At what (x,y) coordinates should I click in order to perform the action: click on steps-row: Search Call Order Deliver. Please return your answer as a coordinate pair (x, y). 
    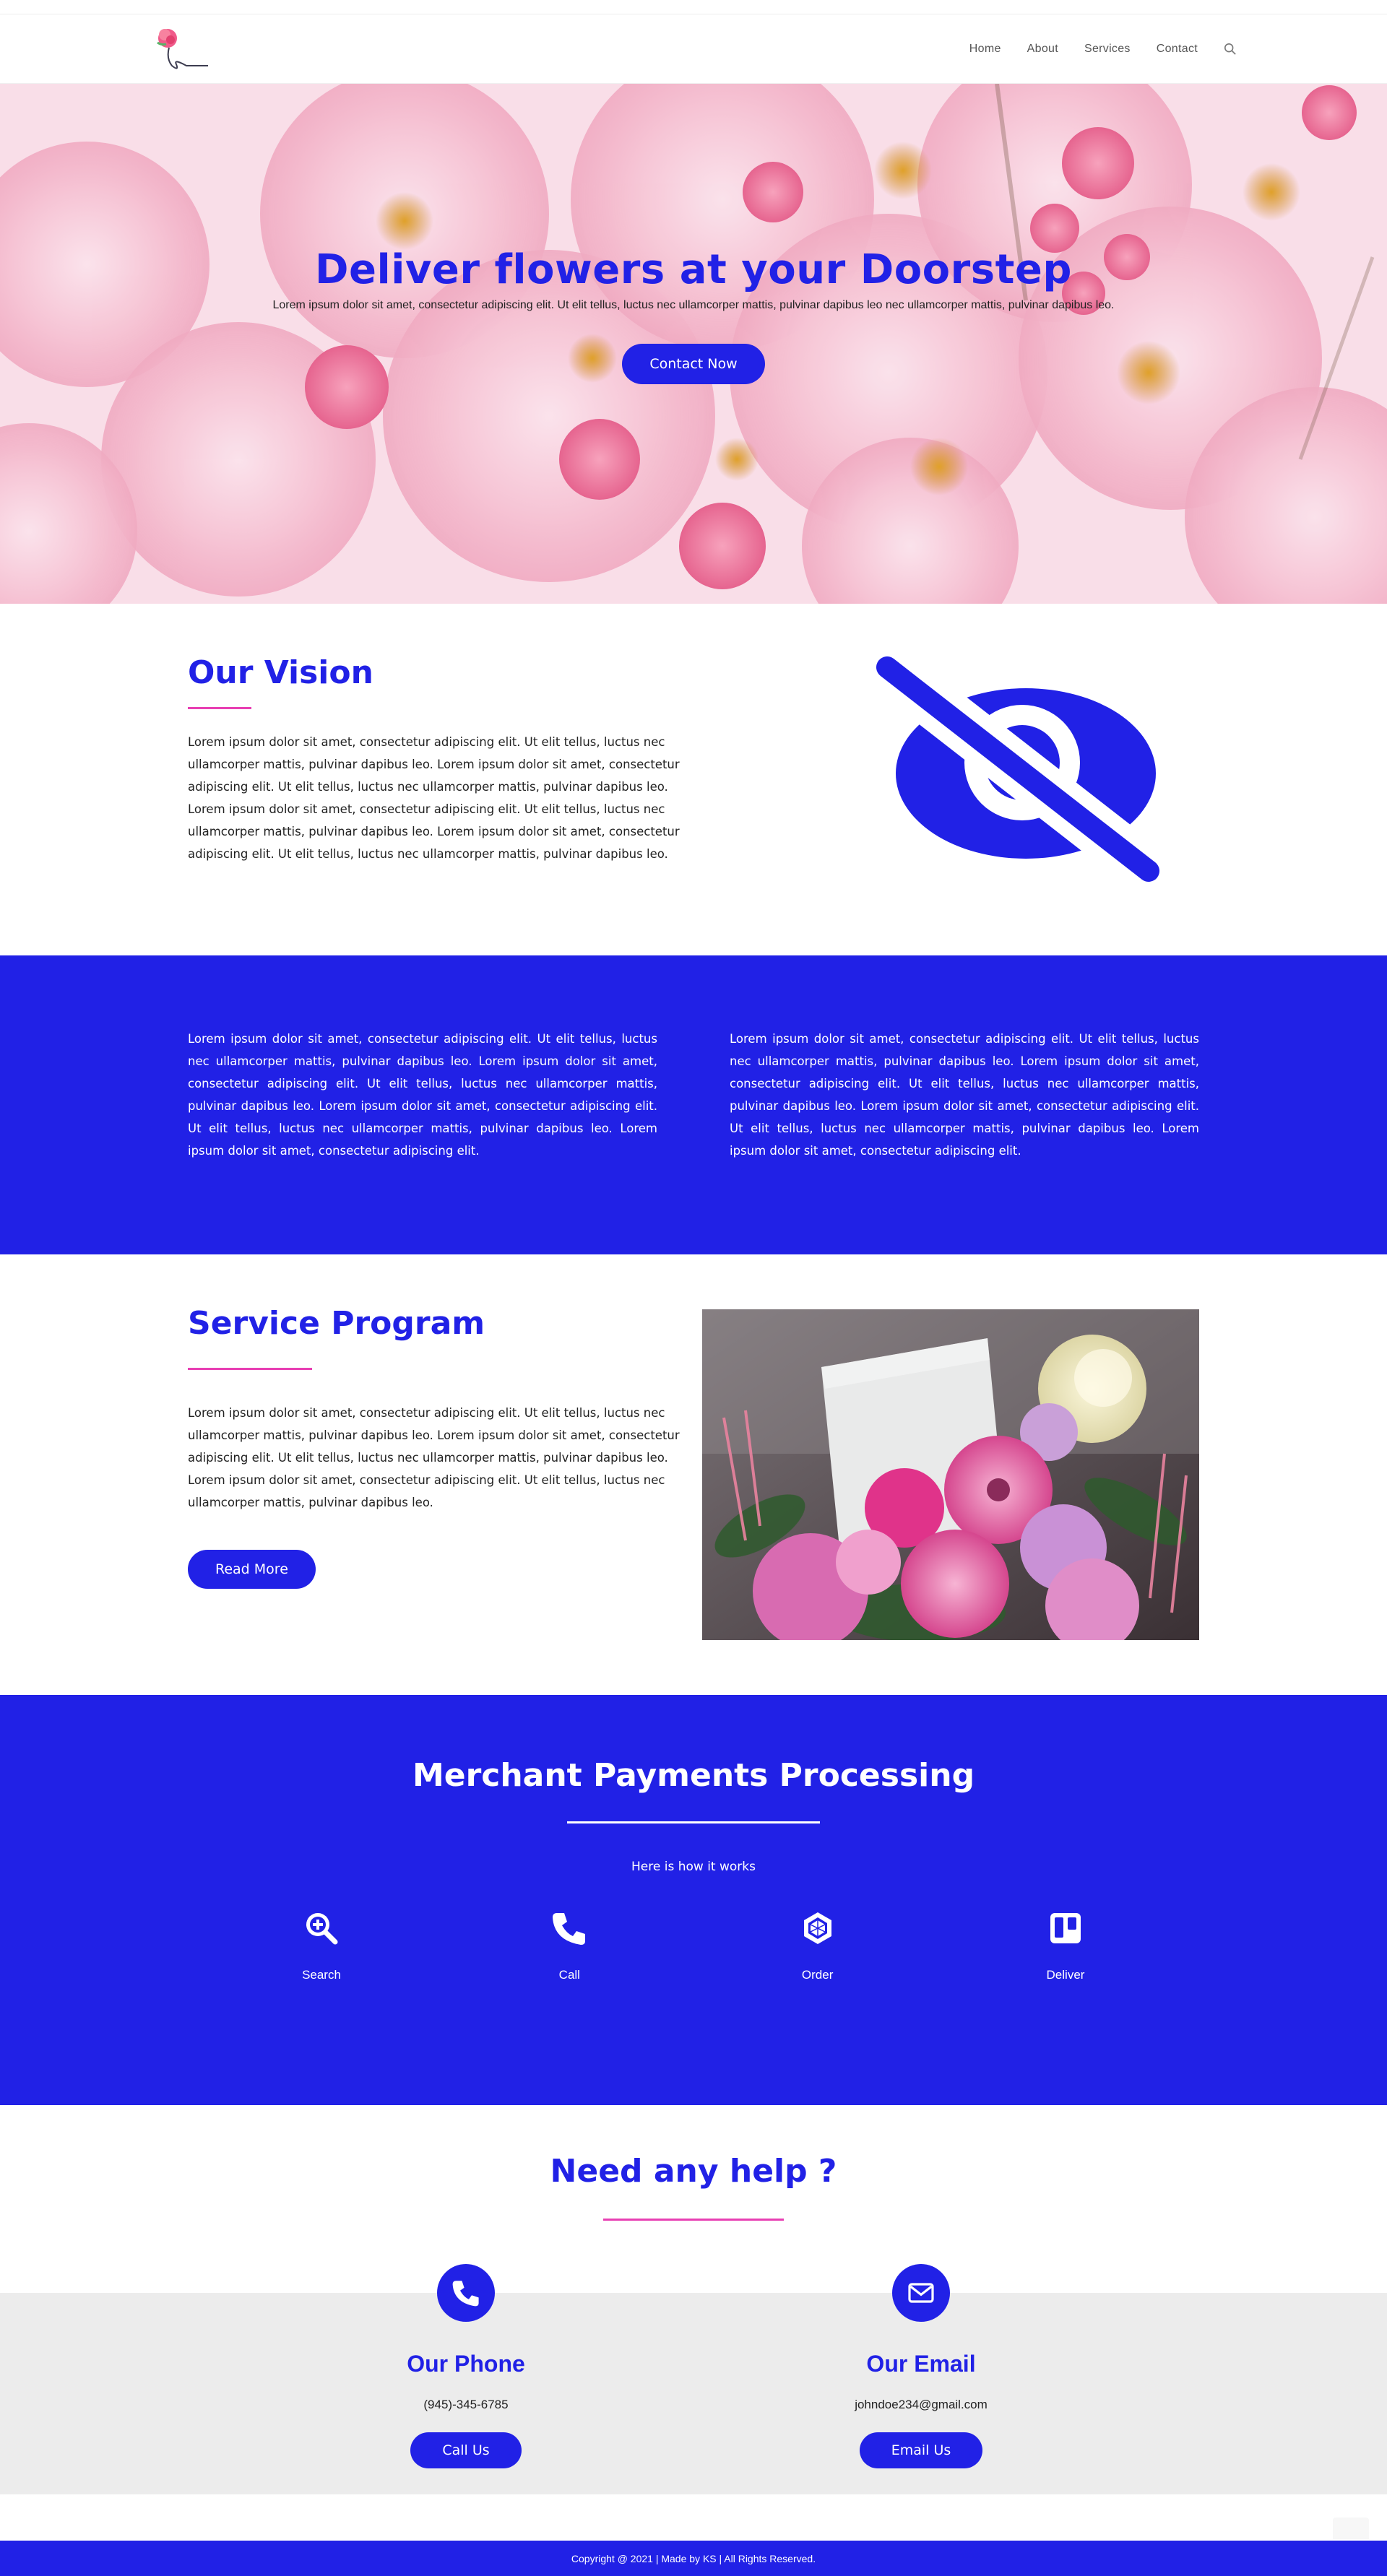
    Looking at the image, I should click on (693, 1946).